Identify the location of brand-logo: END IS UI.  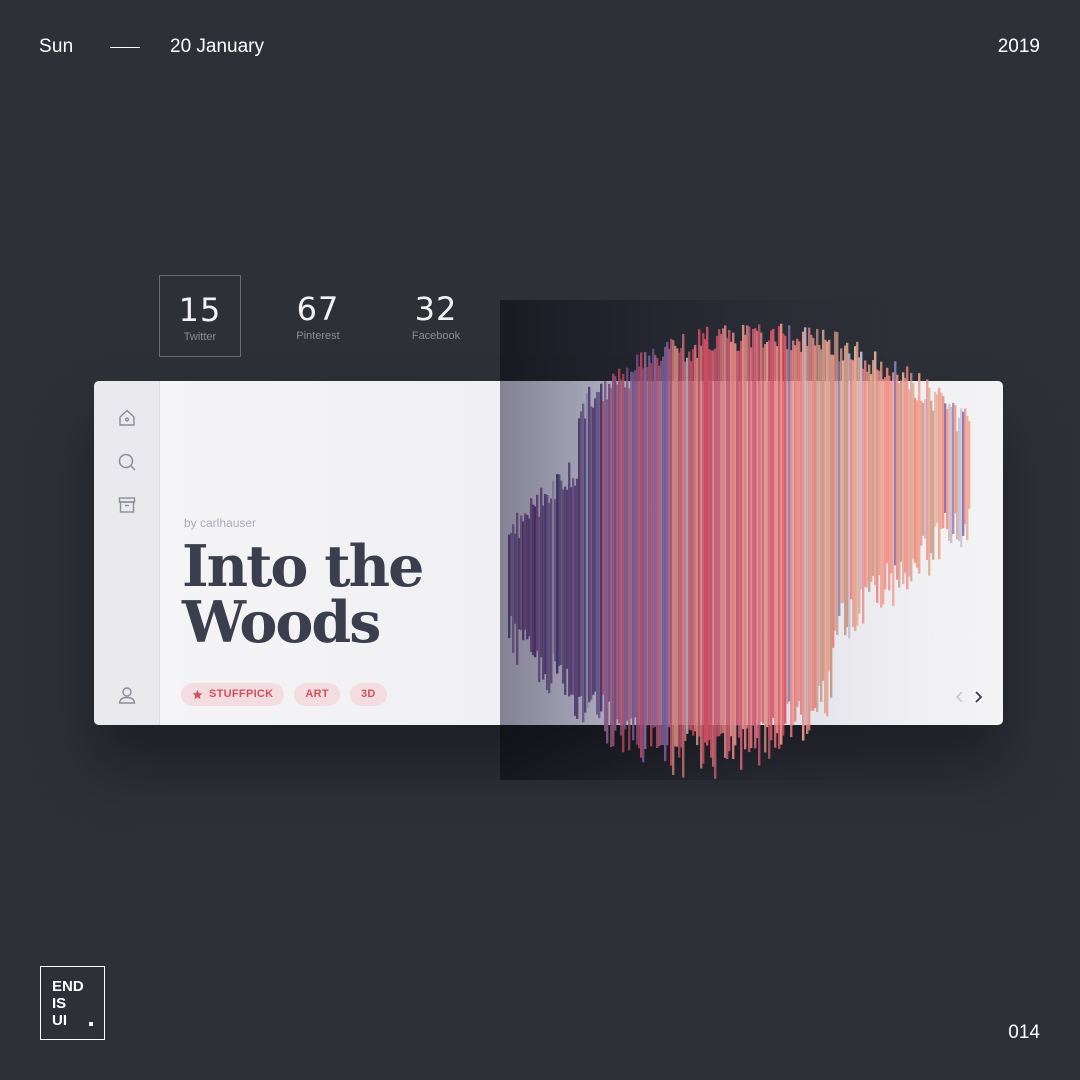
(72, 1003).